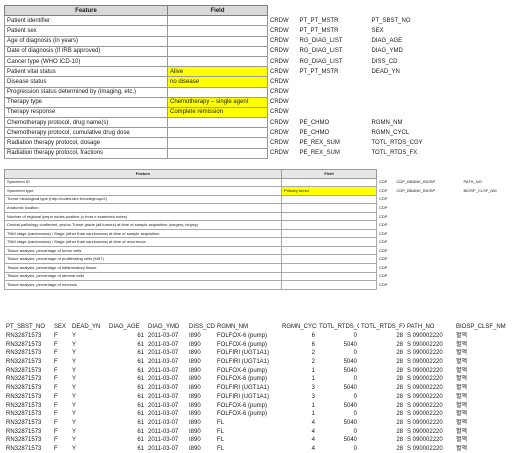 This screenshot has height=453, width=514. What do you see at coordinates (313, 440) in the screenshot?
I see `table-cell: 4` at bounding box center [313, 440].